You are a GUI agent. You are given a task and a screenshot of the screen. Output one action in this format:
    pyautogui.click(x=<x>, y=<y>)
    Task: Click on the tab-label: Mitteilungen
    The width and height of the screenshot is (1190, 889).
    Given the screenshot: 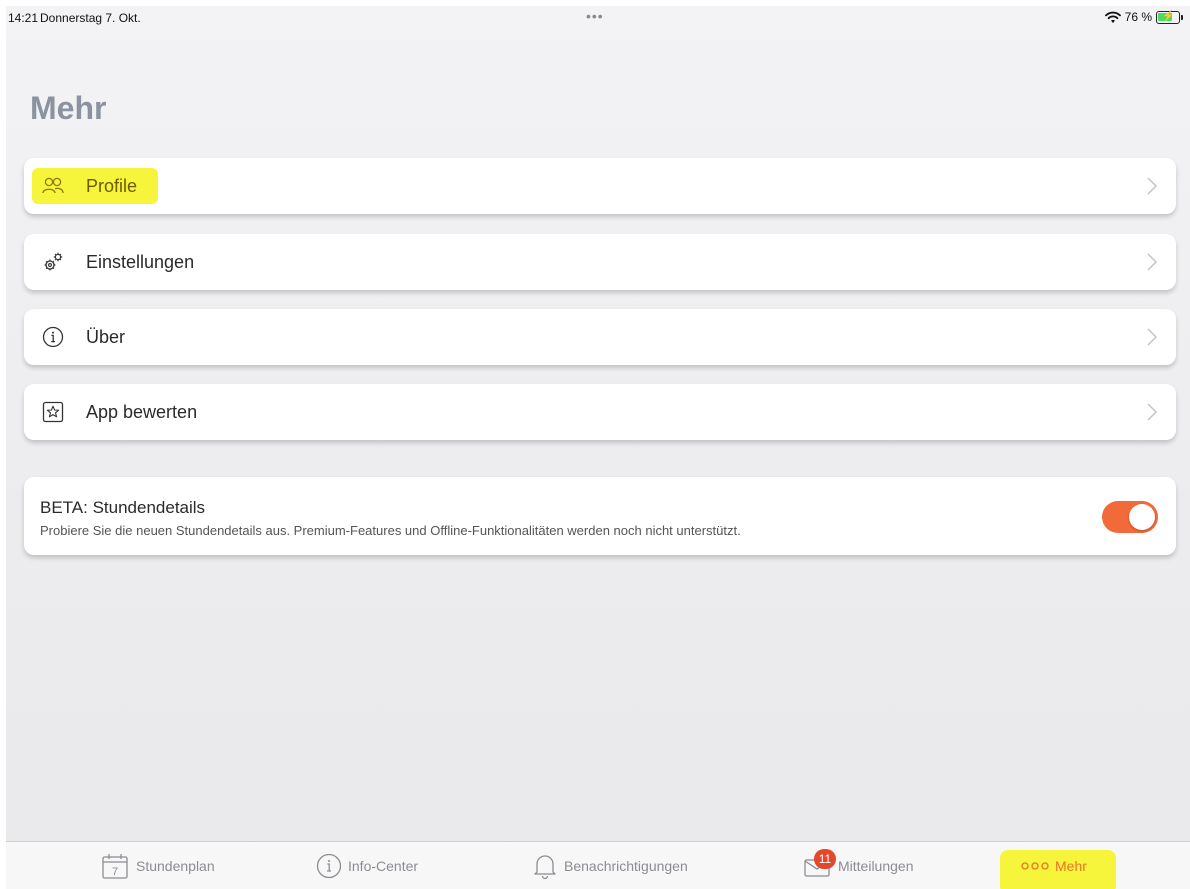 What is the action you would take?
    pyautogui.click(x=876, y=866)
    